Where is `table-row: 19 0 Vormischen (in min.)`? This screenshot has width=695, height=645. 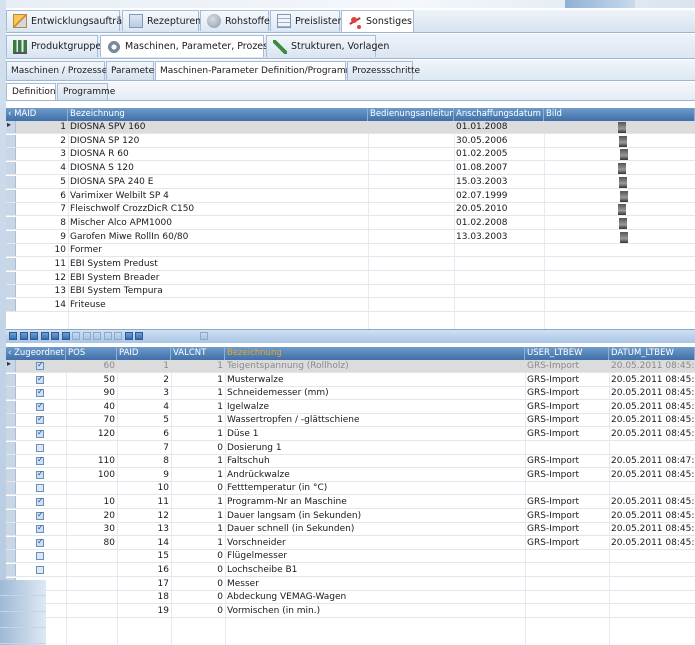 table-row: 19 0 Vormischen (in min.) is located at coordinates (350, 611).